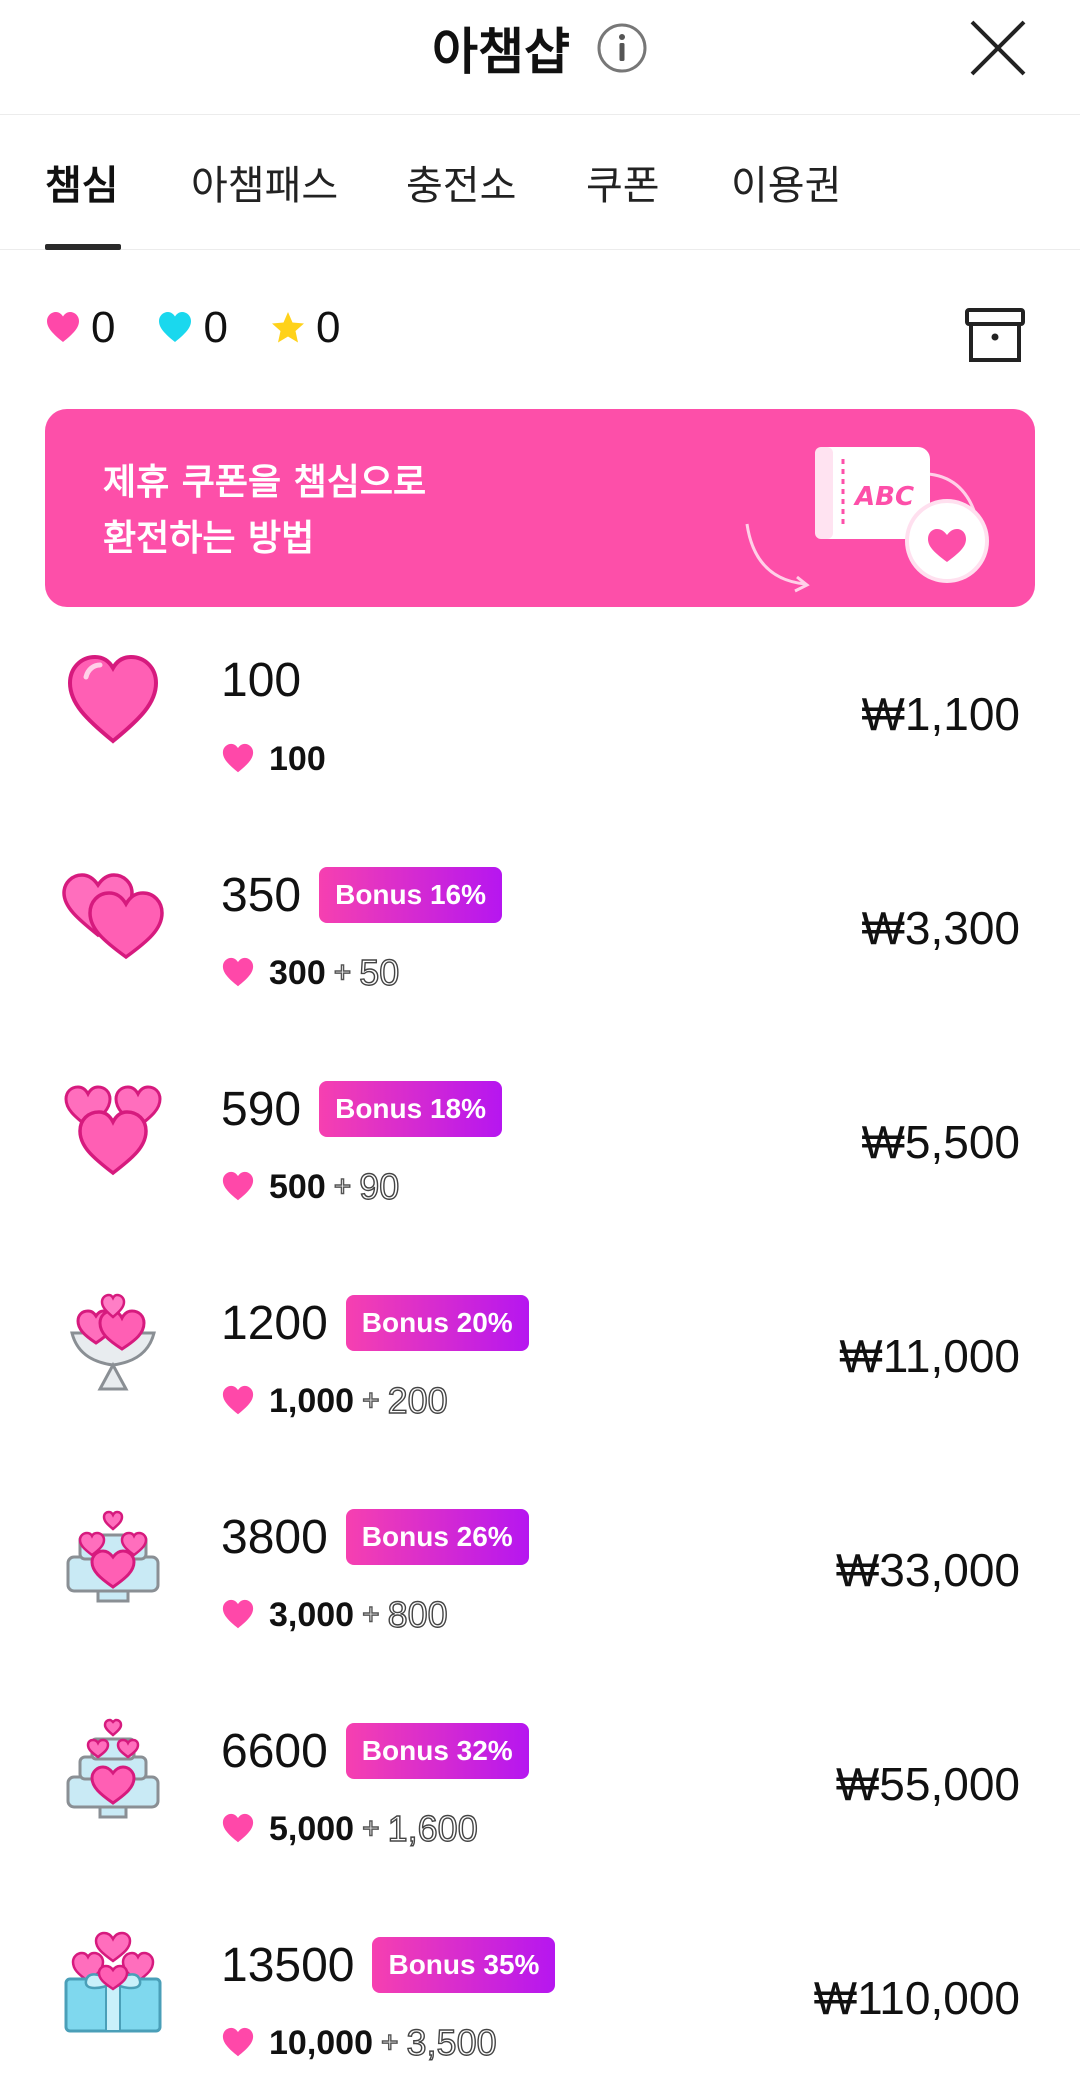  What do you see at coordinates (995, 336) in the screenshot?
I see `archive-box-icon` at bounding box center [995, 336].